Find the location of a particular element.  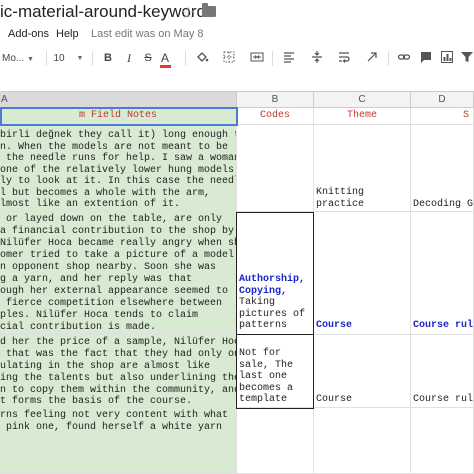

column-header-b: B is located at coordinates (275, 100).